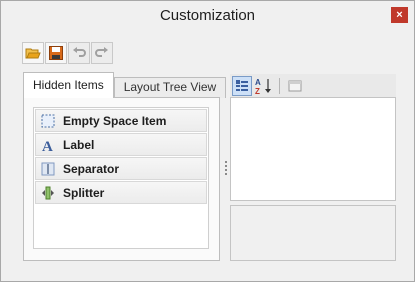 This screenshot has width=415, height=282. I want to click on tab-layout-tree-view: Layout Tree View, so click(170, 87).